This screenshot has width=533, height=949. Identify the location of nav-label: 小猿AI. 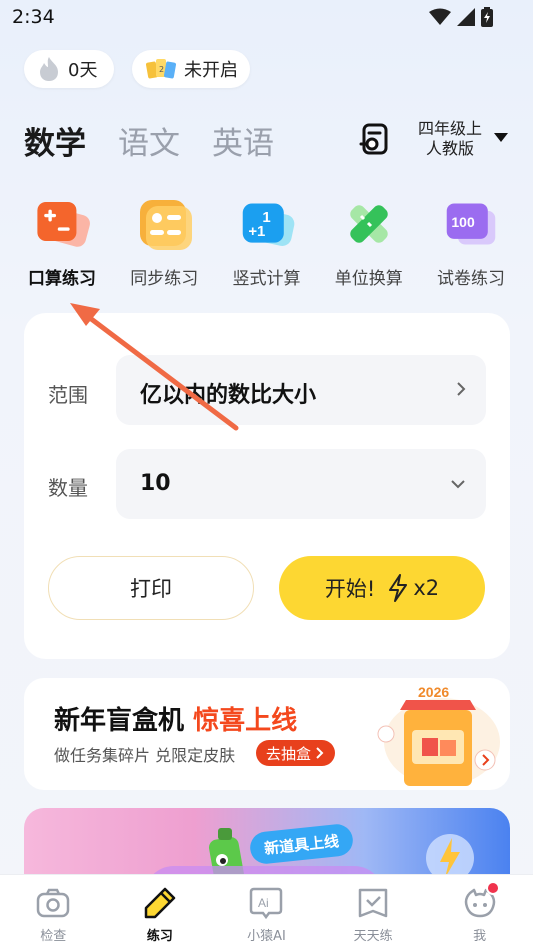
(266, 936).